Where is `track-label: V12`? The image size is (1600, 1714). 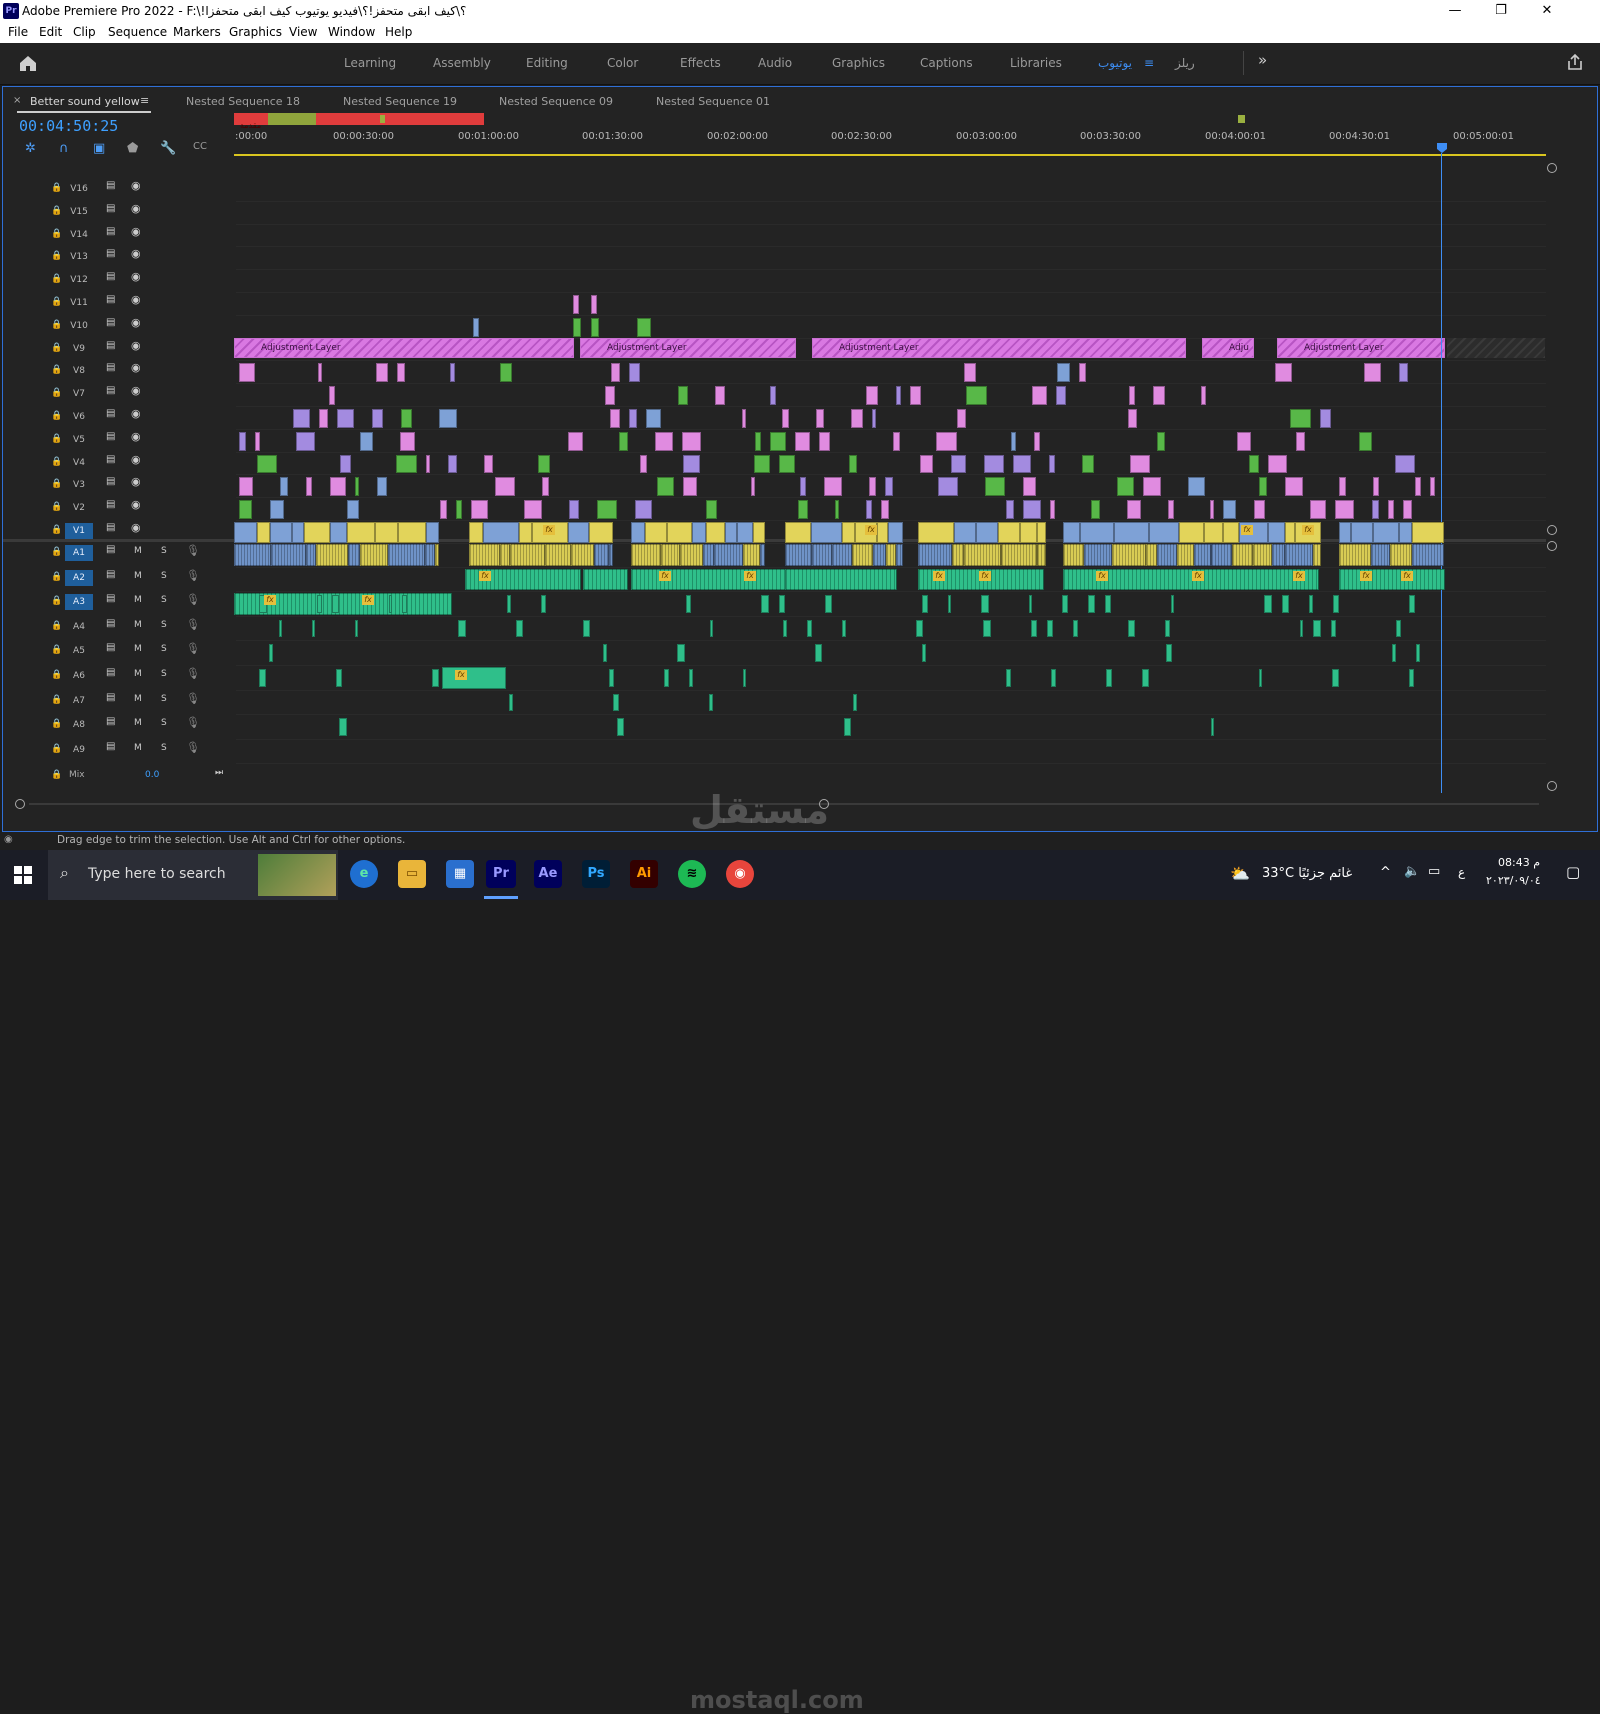 track-label: V12 is located at coordinates (79, 280).